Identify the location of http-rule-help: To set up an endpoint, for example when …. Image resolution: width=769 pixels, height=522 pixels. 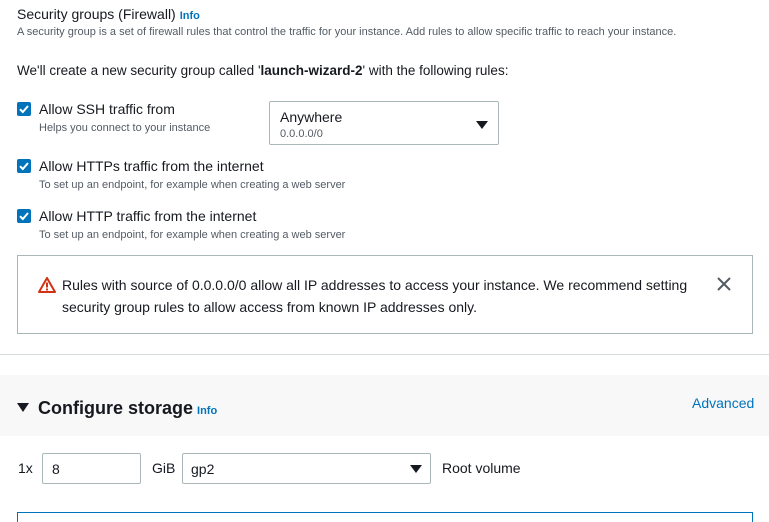
(192, 235).